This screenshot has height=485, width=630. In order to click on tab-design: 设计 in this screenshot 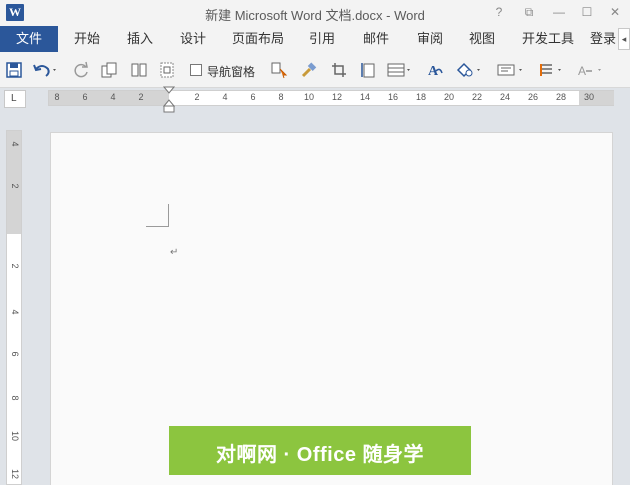, I will do `click(193, 39)`.